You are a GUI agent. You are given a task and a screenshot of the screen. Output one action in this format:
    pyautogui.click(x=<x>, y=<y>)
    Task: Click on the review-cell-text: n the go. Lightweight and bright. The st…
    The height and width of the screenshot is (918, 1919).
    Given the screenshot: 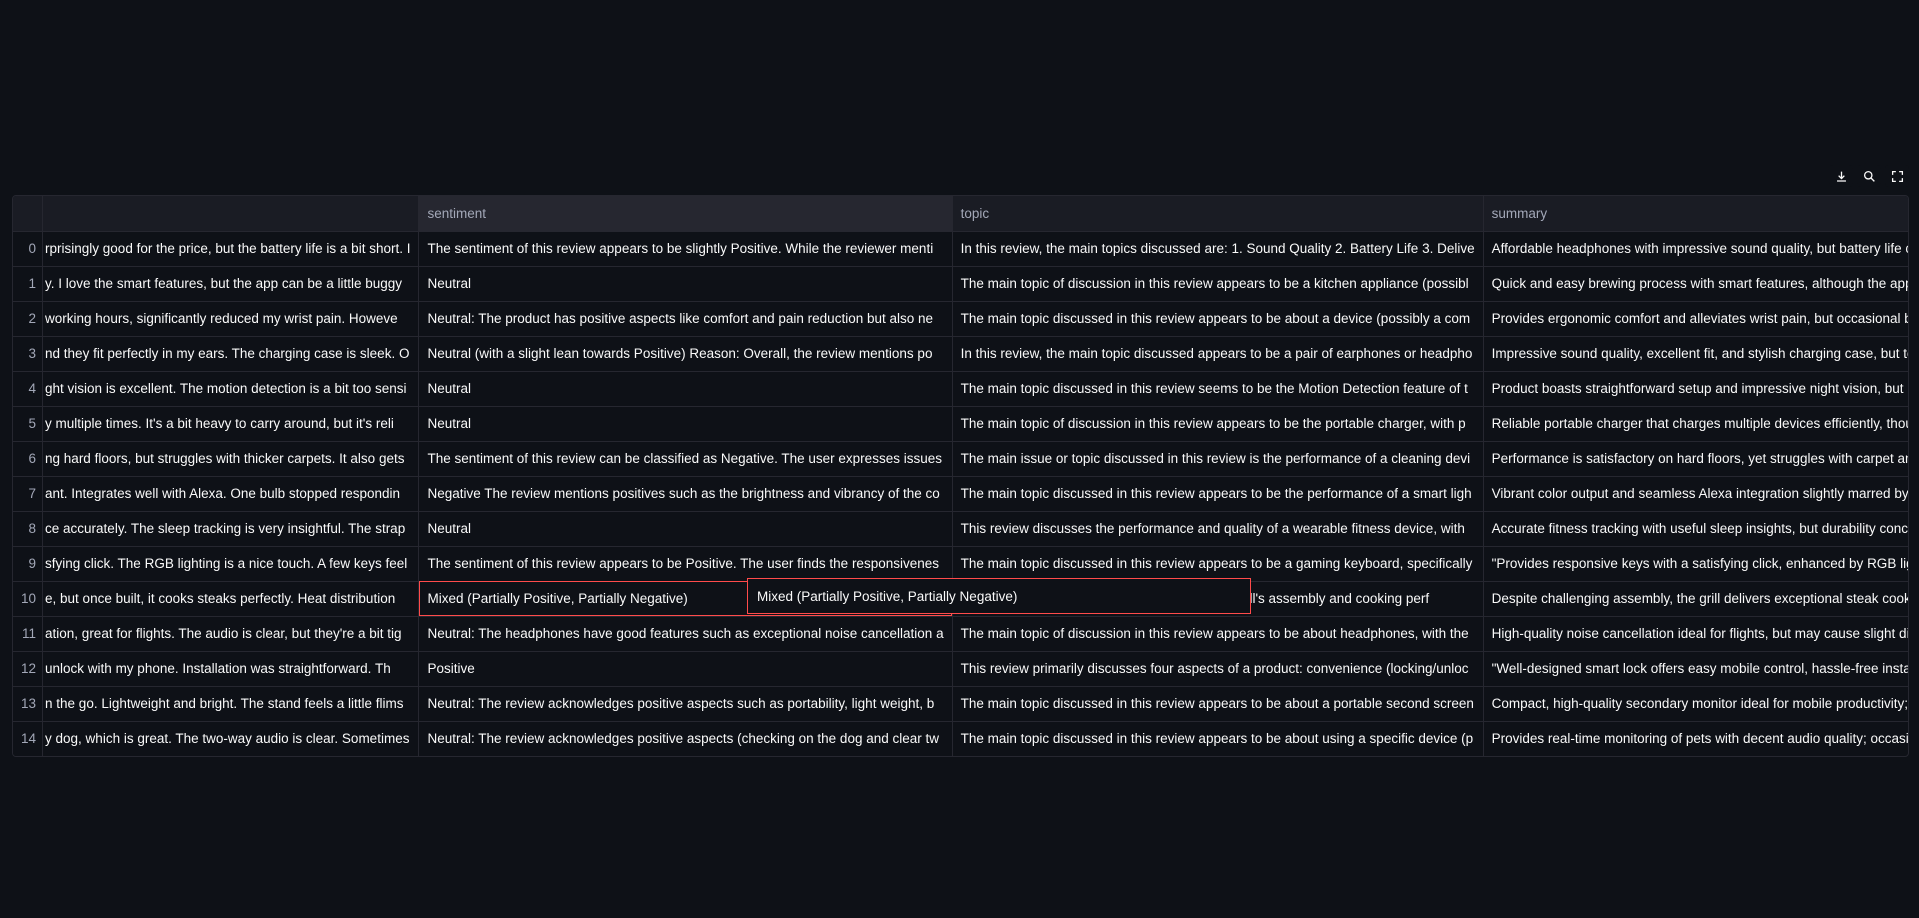 What is the action you would take?
    pyautogui.click(x=224, y=703)
    